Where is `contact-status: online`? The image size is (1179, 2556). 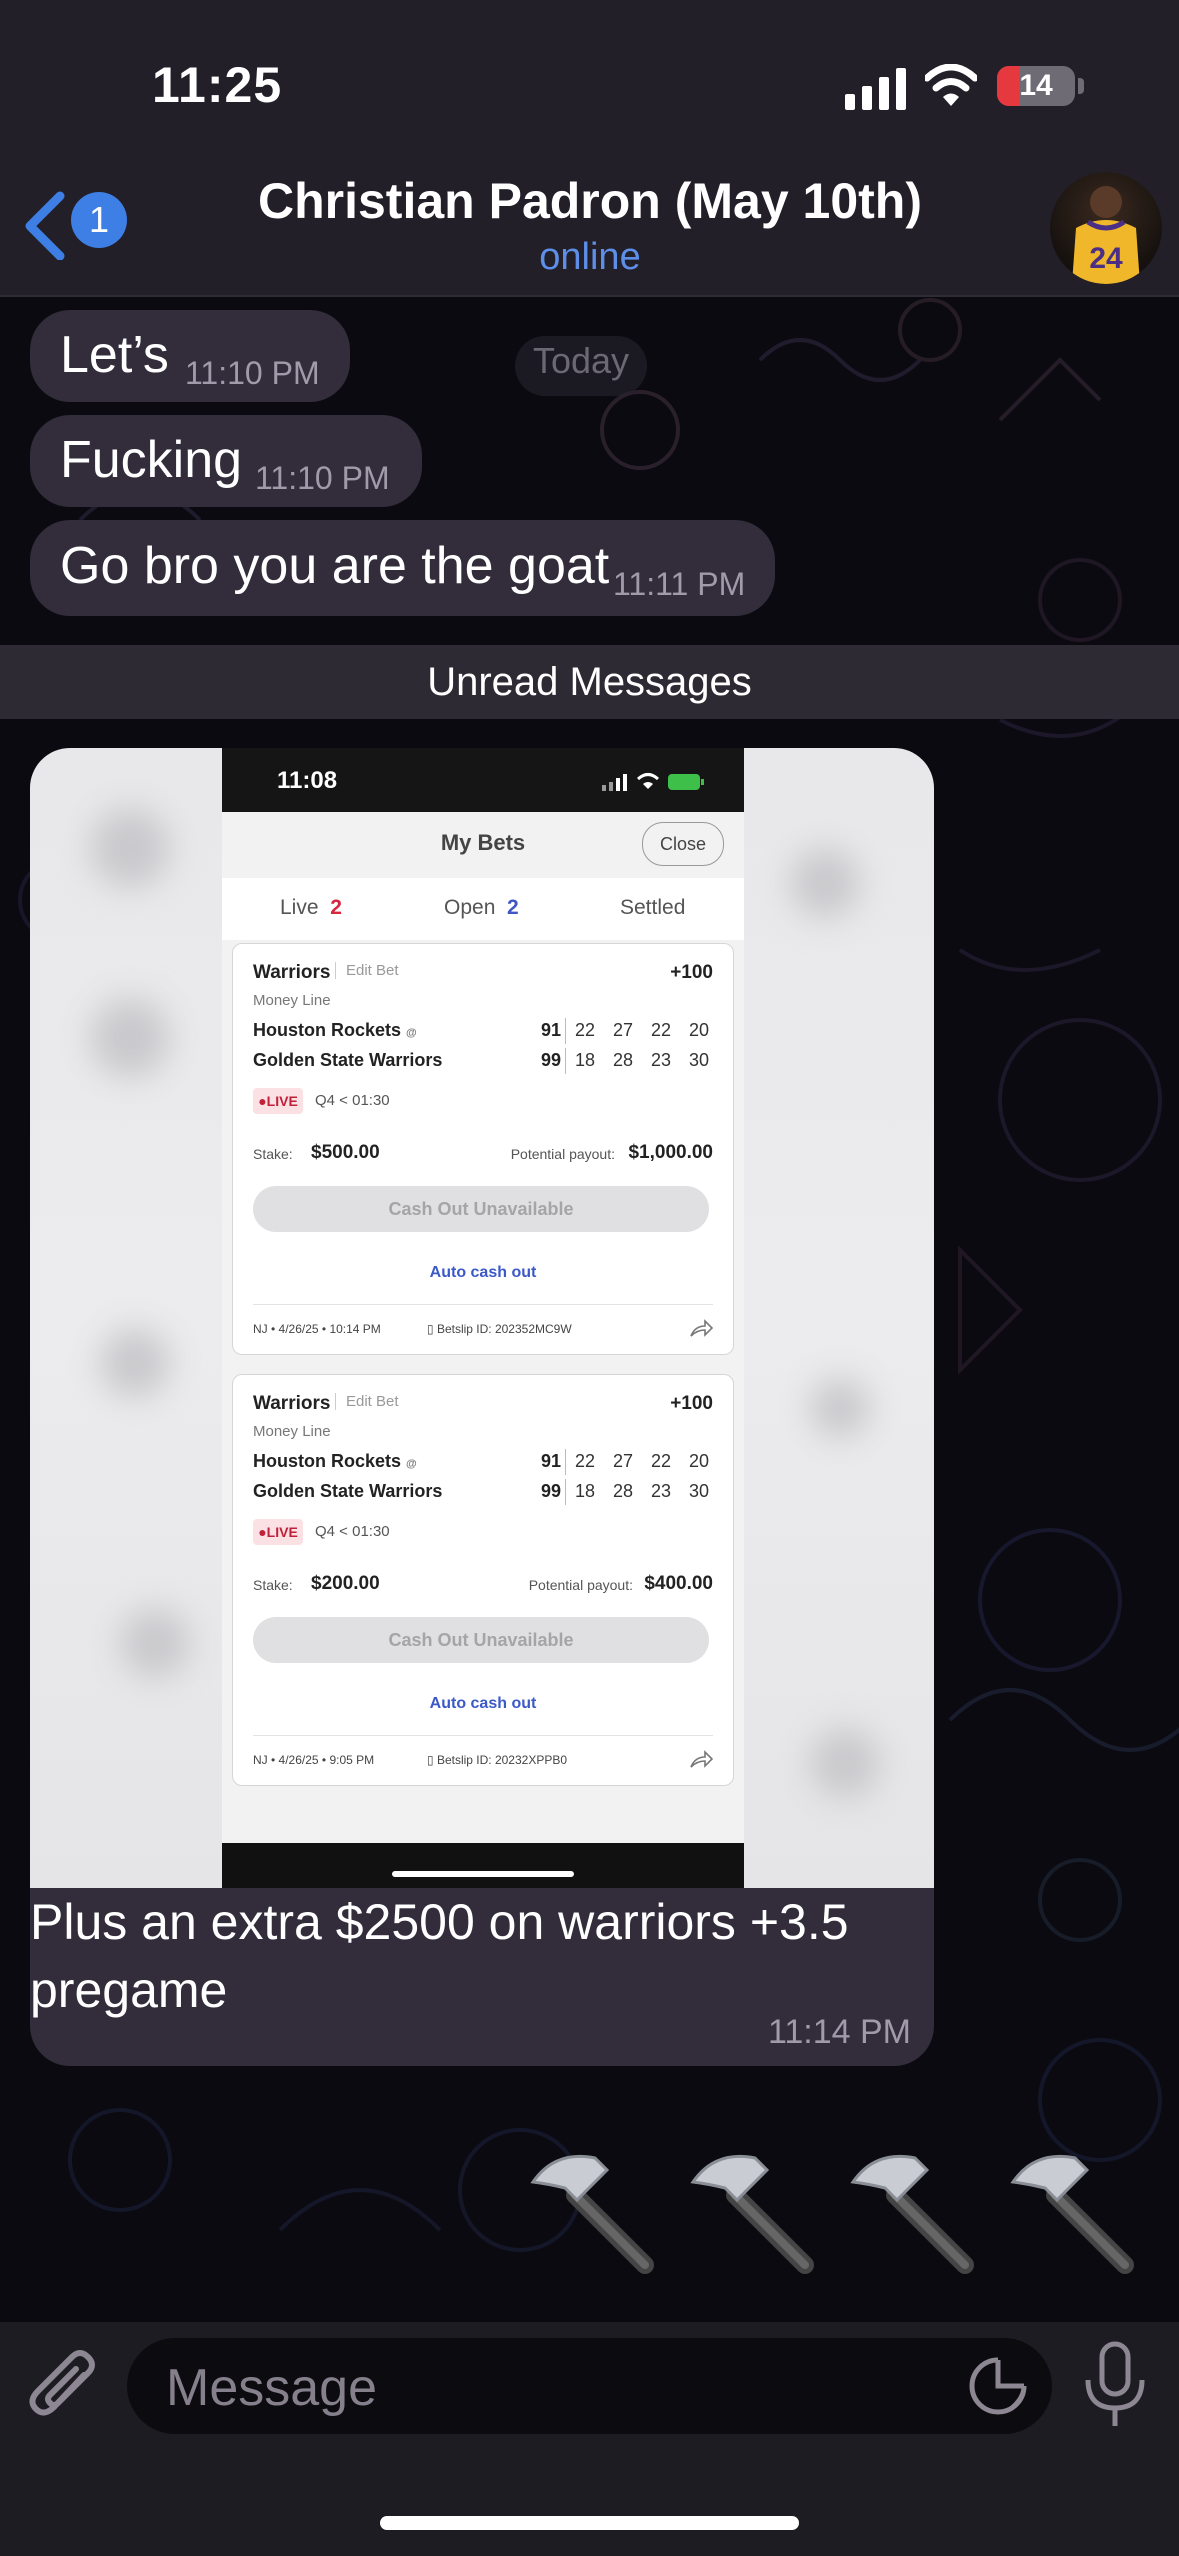
contact-status: online is located at coordinates (590, 257).